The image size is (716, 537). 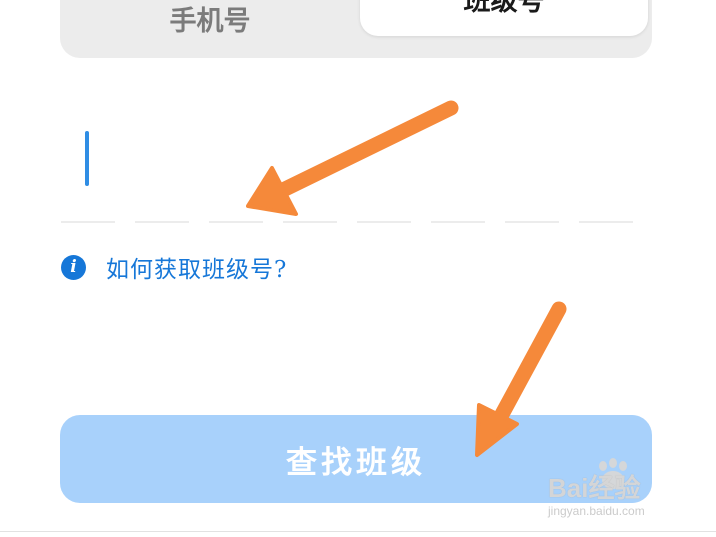 What do you see at coordinates (87, 158) in the screenshot?
I see `text-cursor` at bounding box center [87, 158].